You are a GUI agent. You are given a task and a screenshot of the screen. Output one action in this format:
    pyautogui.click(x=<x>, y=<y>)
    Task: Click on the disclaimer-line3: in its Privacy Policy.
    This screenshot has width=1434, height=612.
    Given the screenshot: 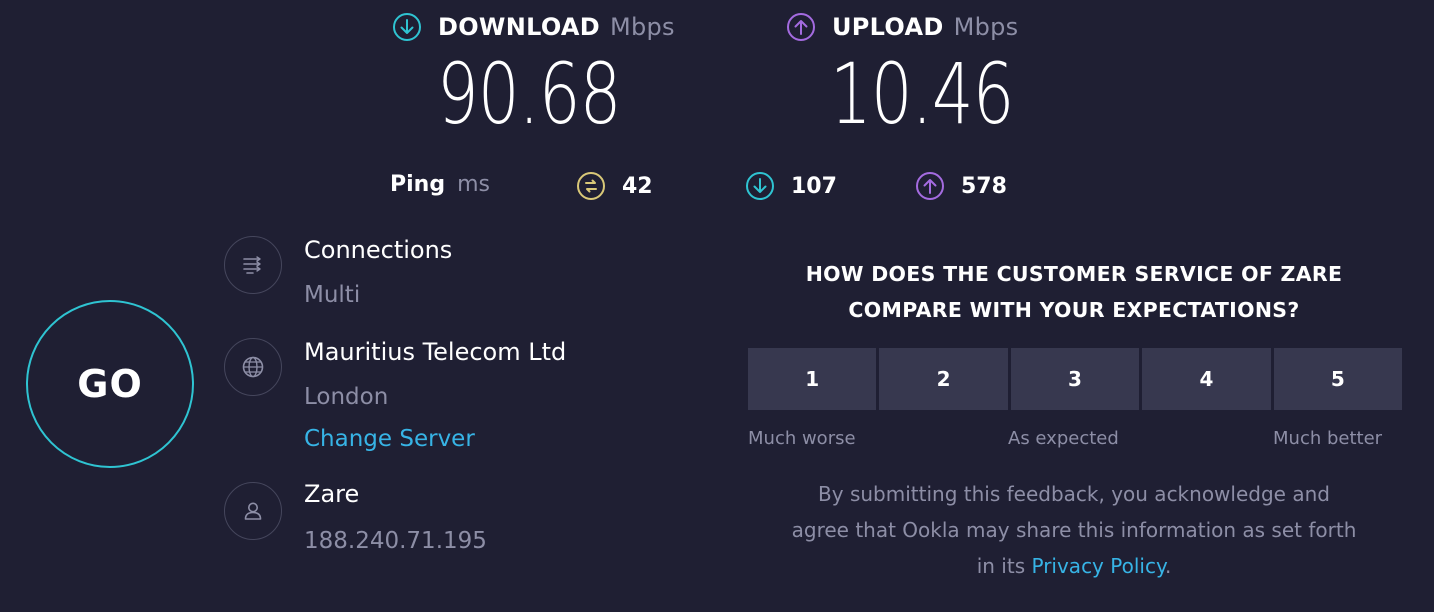 What is the action you would take?
    pyautogui.click(x=1074, y=566)
    